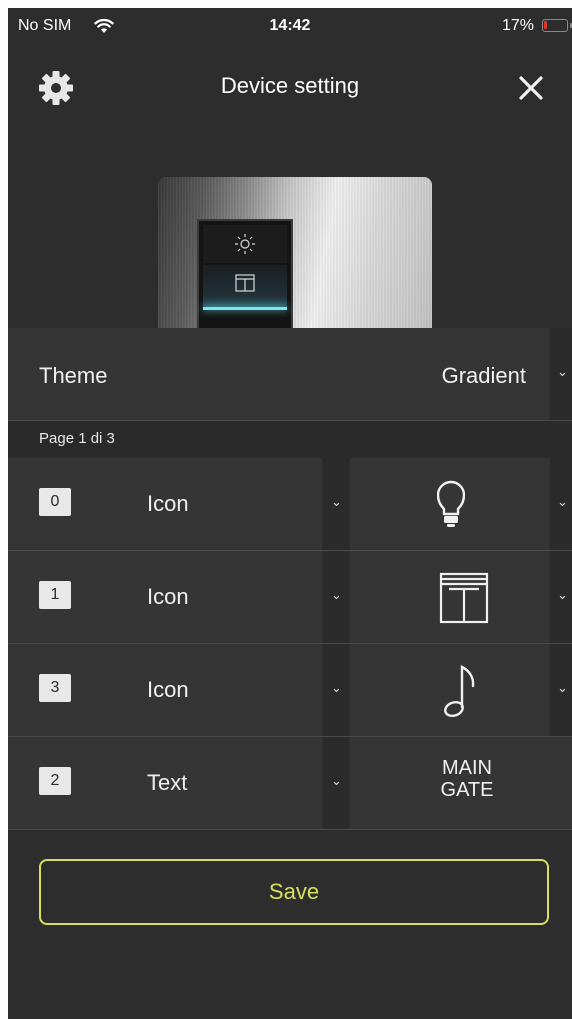 The image size is (572, 1019). I want to click on keypad-panel, so click(245, 274).